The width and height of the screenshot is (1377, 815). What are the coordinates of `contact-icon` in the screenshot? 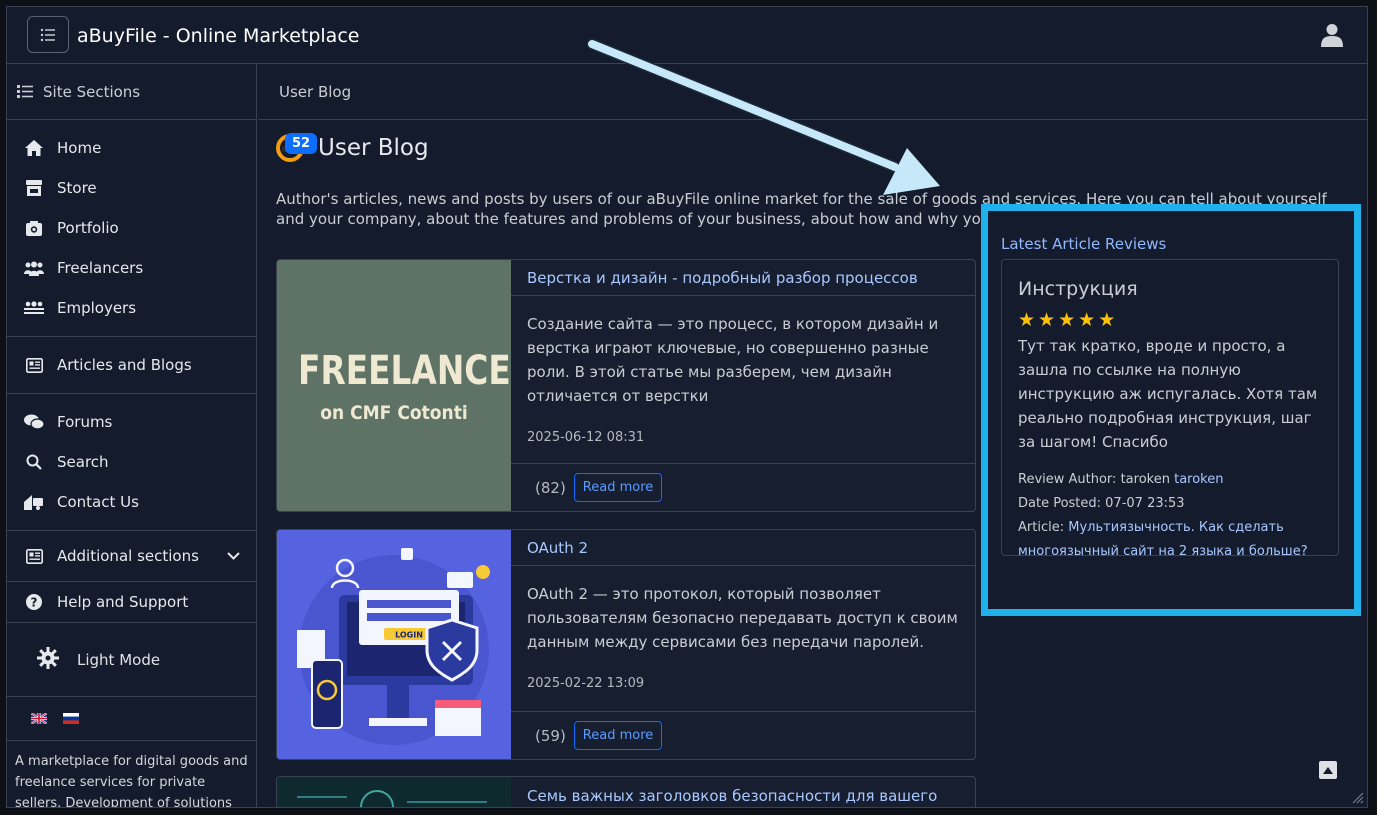 It's located at (34, 502).